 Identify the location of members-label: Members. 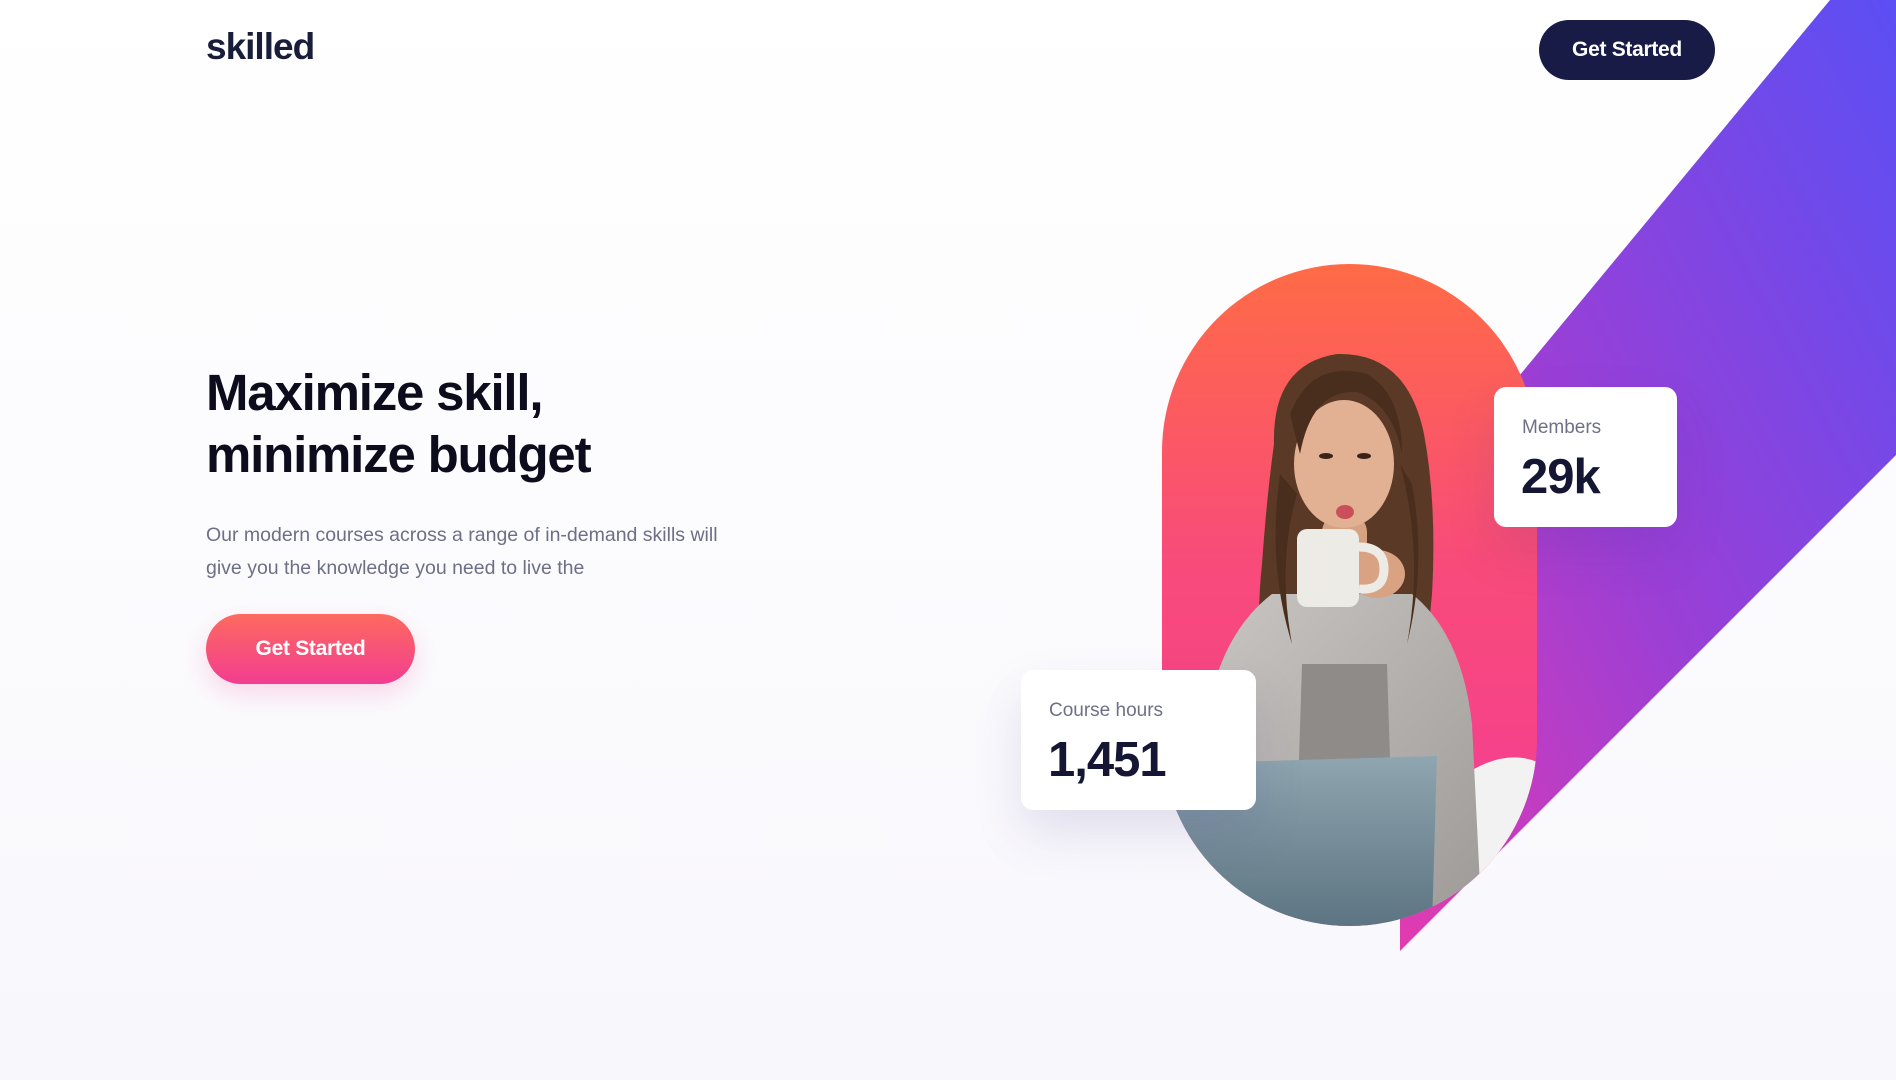
(1562, 427).